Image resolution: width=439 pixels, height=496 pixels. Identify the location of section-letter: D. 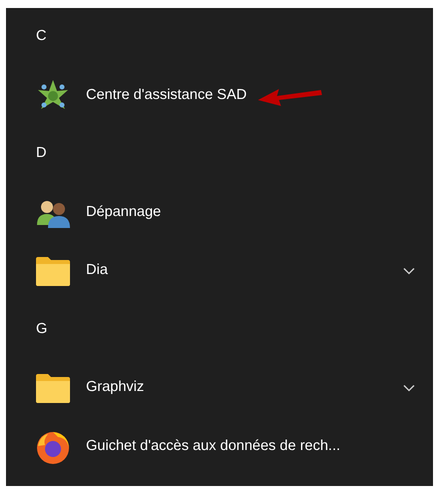
(41, 154).